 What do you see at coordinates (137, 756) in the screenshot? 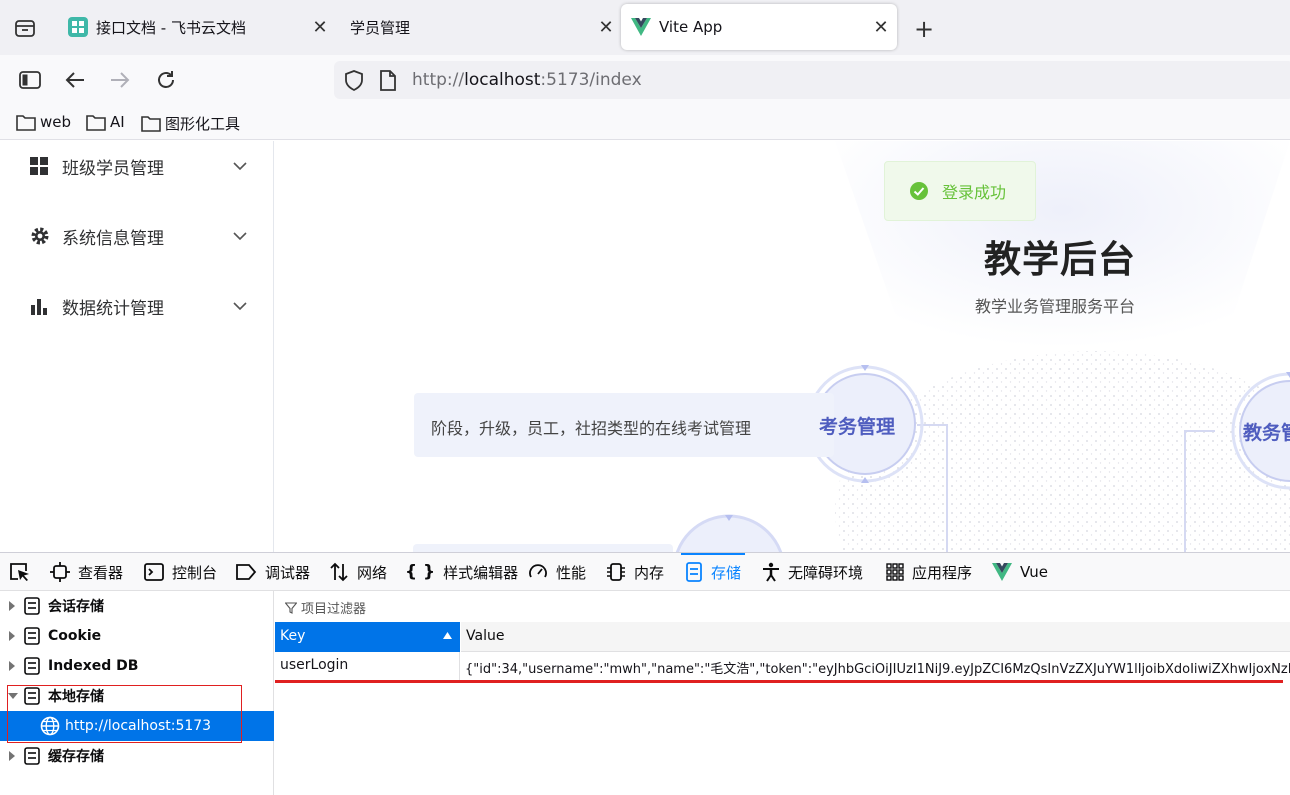
I see `tree-cache-storage: 缓存存储` at bounding box center [137, 756].